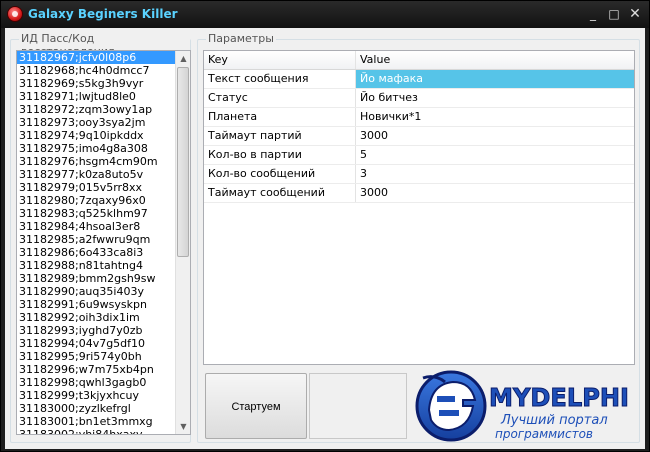 The width and height of the screenshot is (650, 452). I want to click on list-item: 31182992;oih3dix1im, so click(96, 317).